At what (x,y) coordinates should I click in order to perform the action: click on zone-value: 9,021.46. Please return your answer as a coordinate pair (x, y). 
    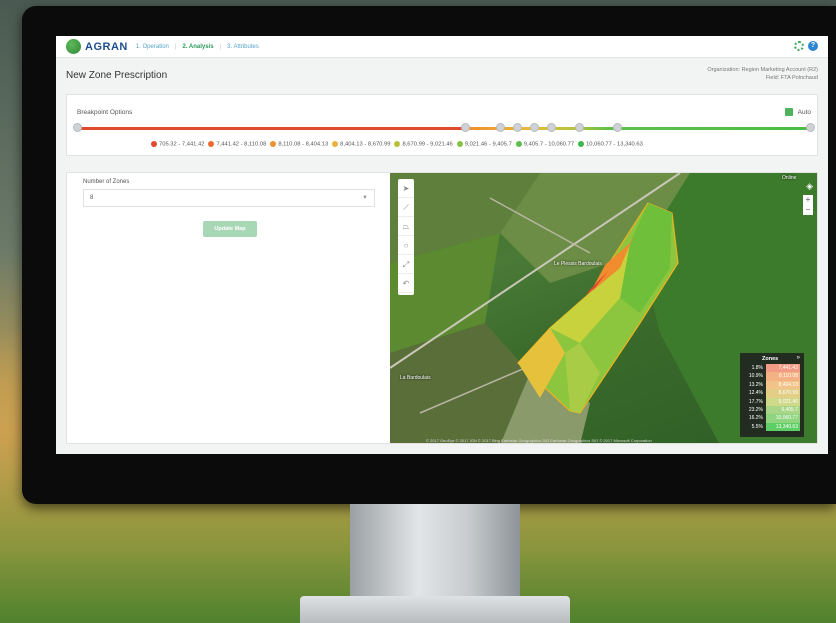
    Looking at the image, I should click on (783, 401).